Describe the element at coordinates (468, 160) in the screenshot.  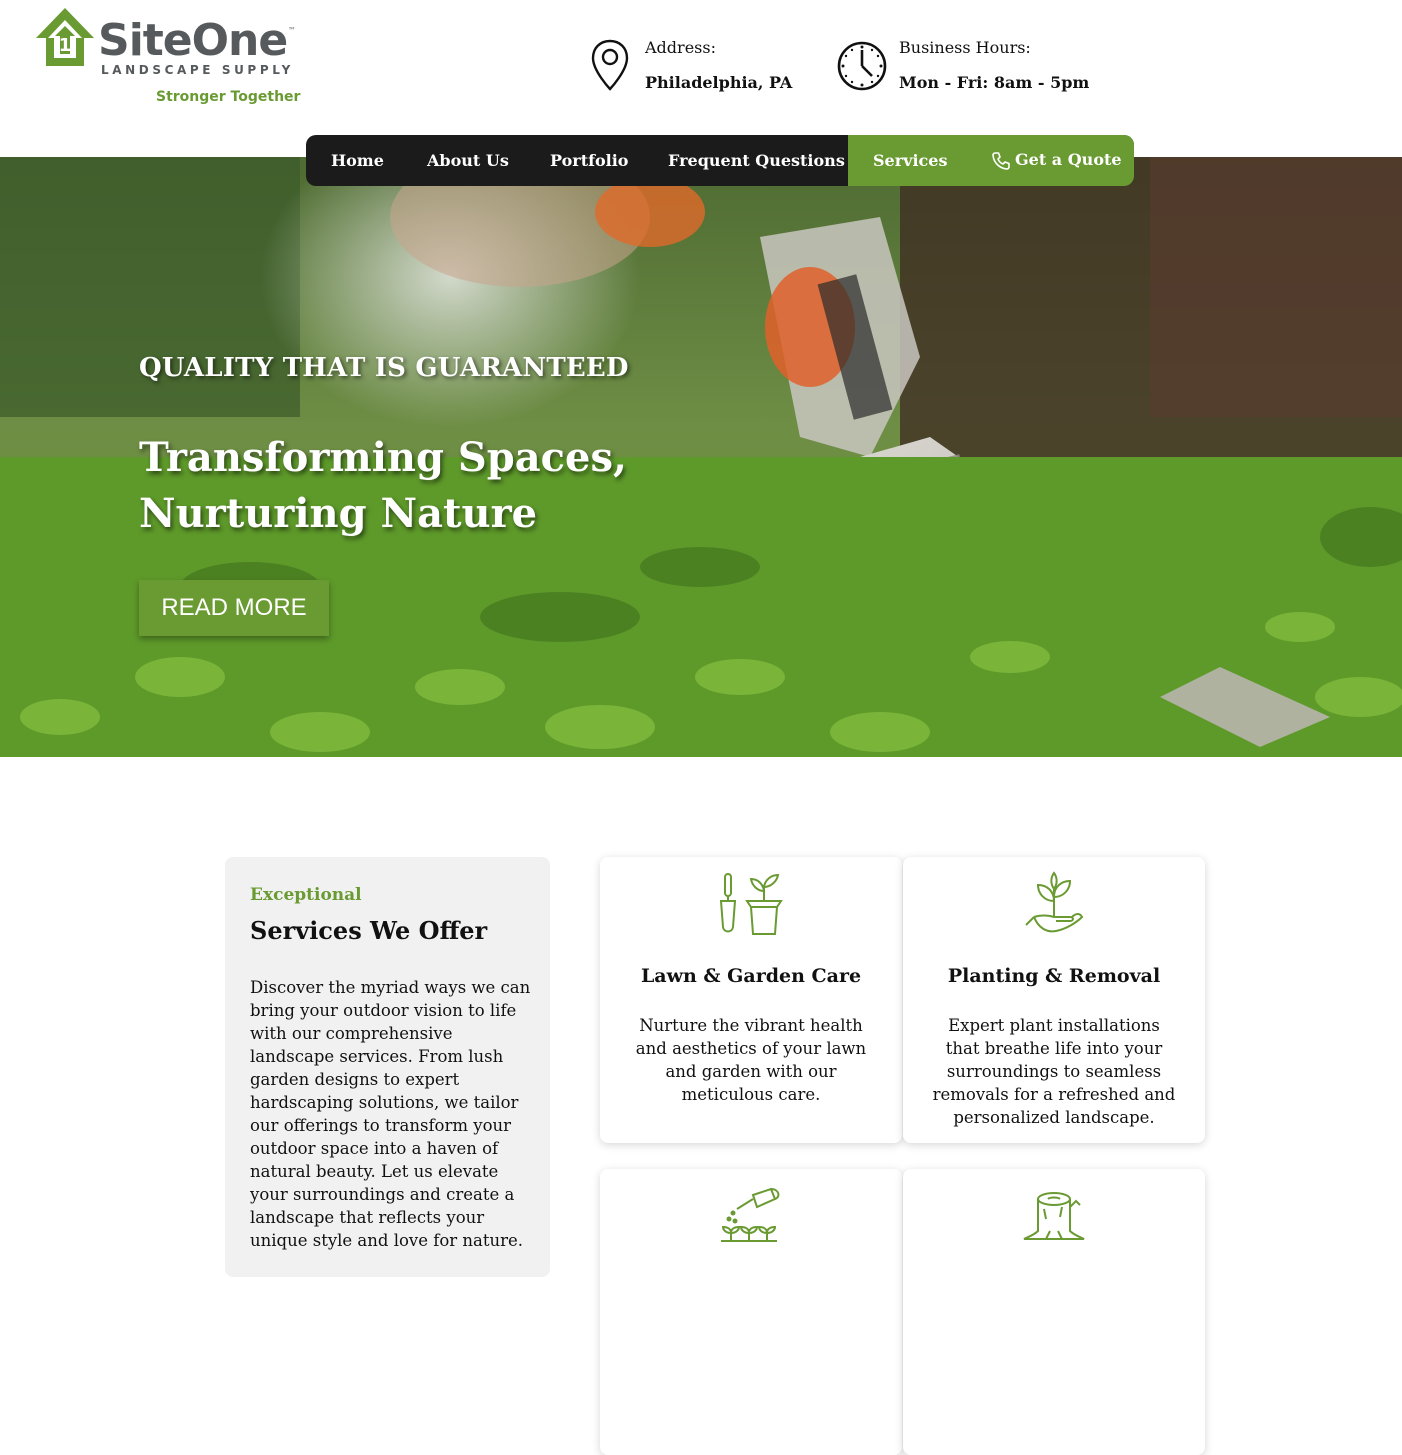
I see `nav-about-us: About Us` at that location.